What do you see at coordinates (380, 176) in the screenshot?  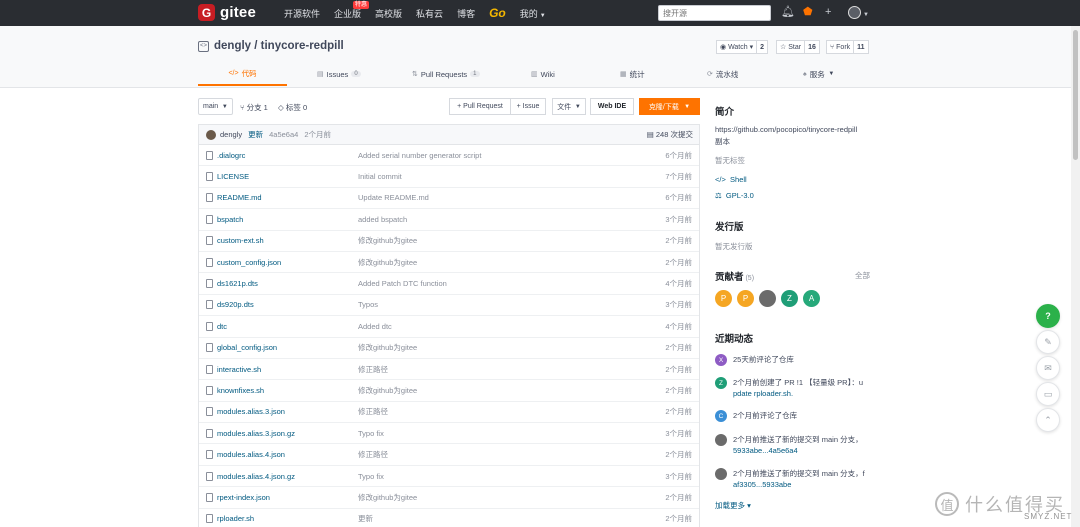 I see `file-commit-message: Initial commit` at bounding box center [380, 176].